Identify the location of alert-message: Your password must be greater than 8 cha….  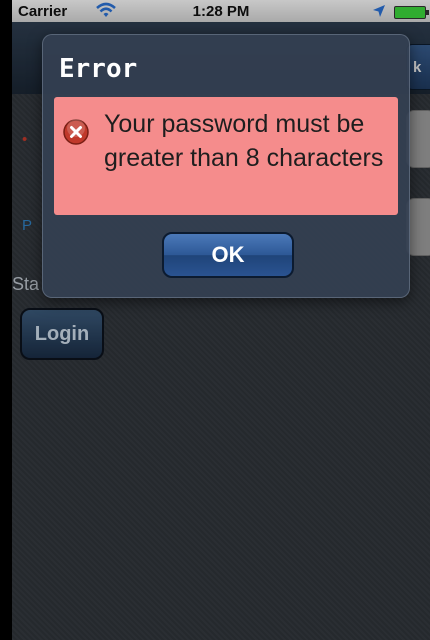
(244, 141).